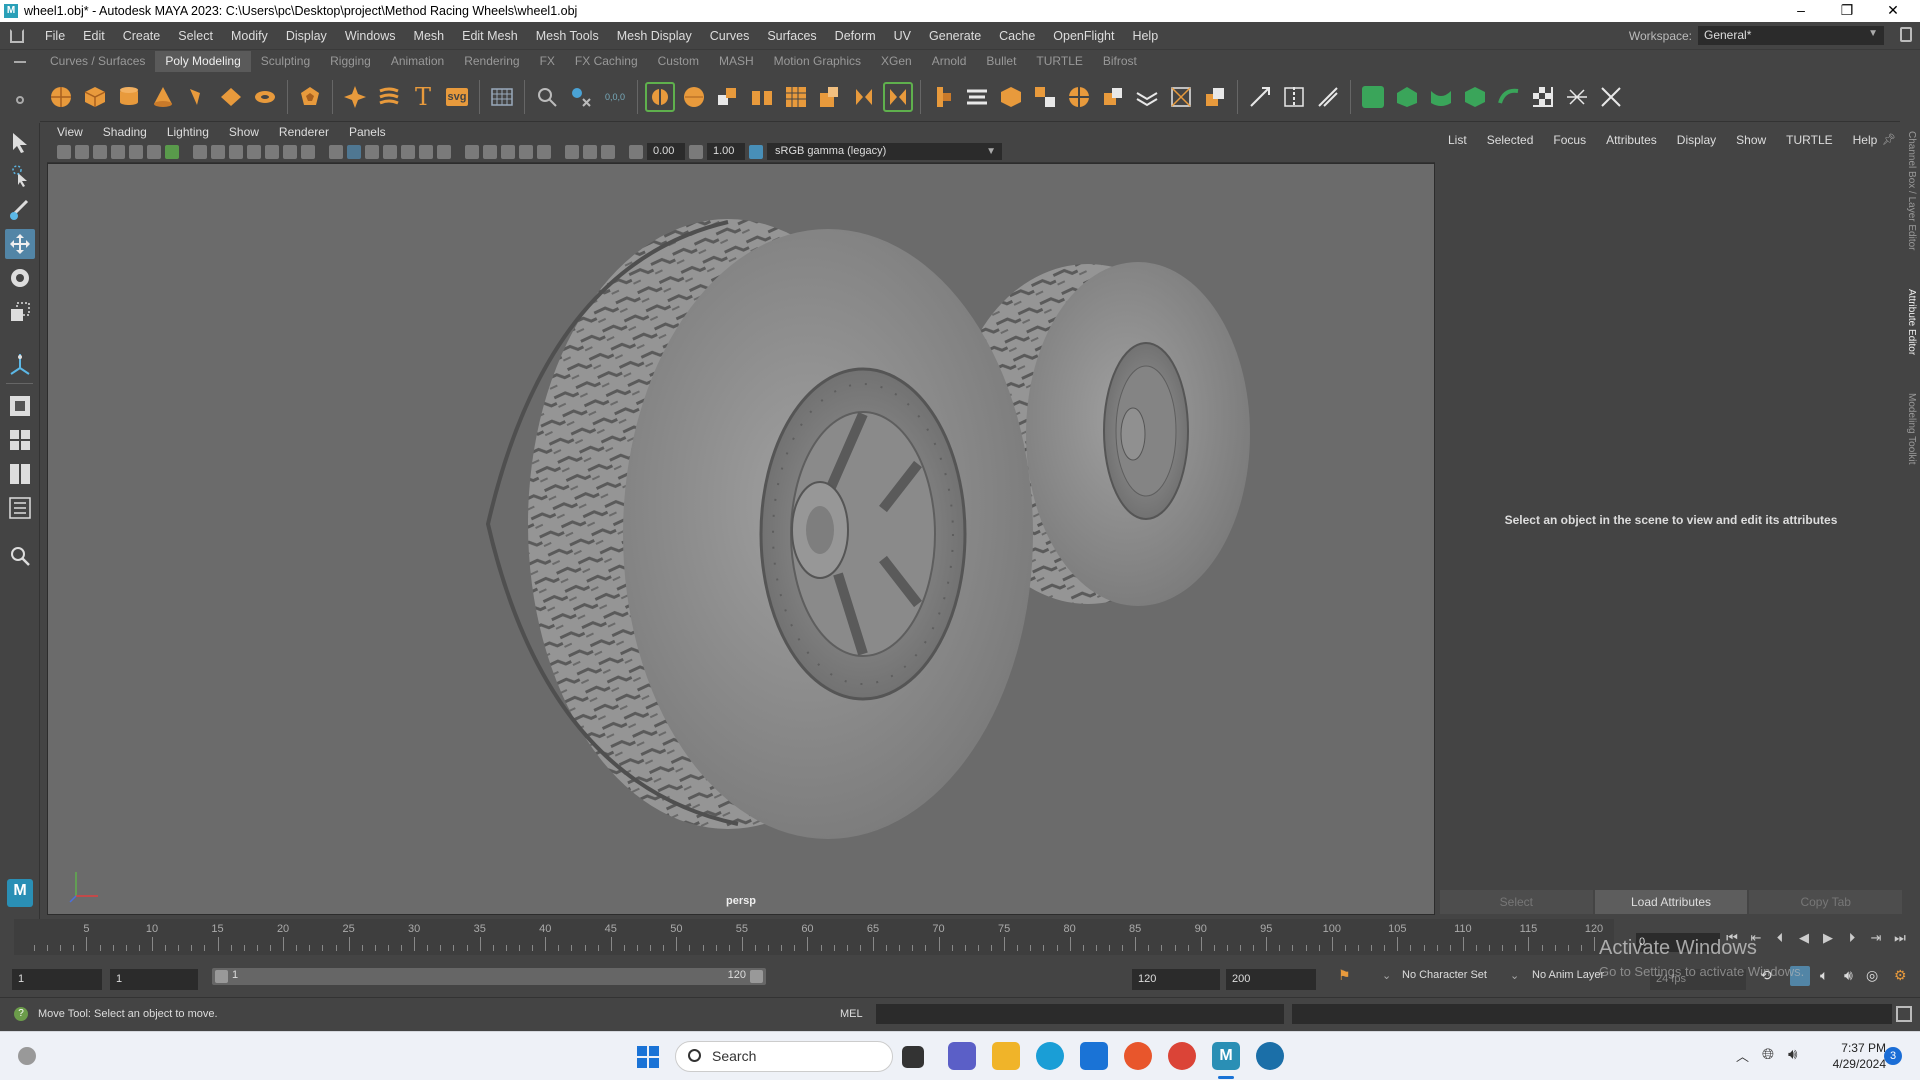 Image resolution: width=1920 pixels, height=1080 pixels. I want to click on play-forwards-icon: ▶, so click(1828, 938).